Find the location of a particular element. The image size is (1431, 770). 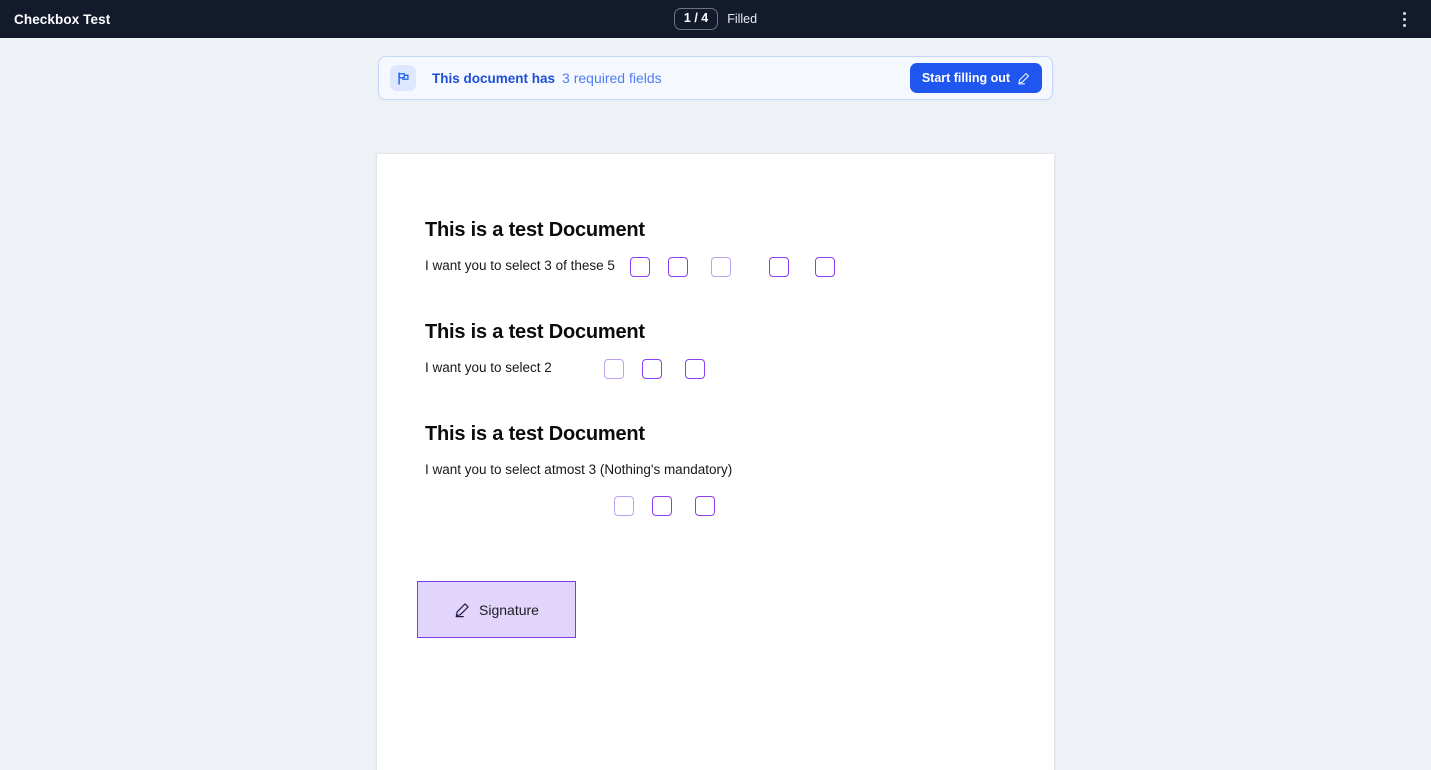

section-row: I want you to select 3 of these 5 is located at coordinates (520, 265).